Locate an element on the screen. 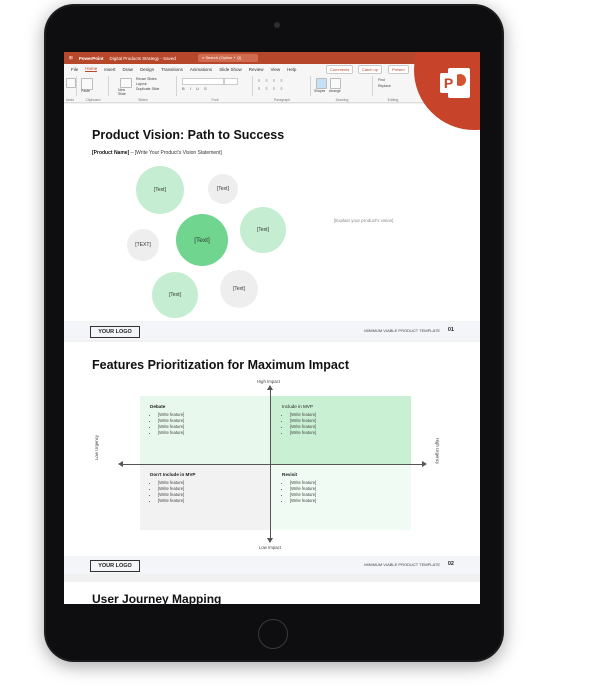  front-camera is located at coordinates (277, 25).